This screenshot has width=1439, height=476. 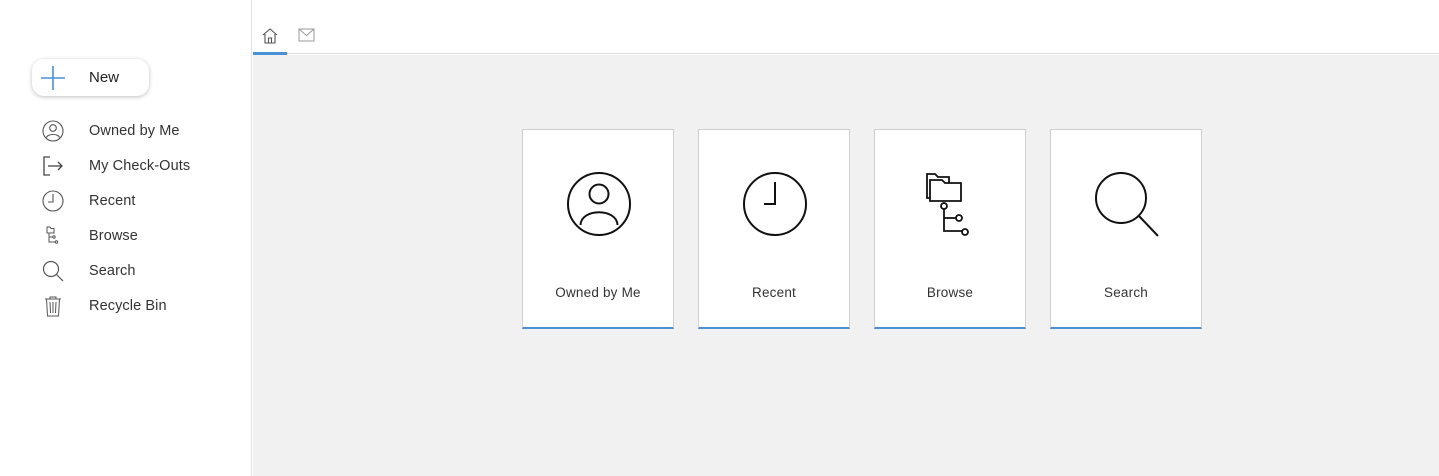 What do you see at coordinates (846, 27) in the screenshot?
I see `tab-bar` at bounding box center [846, 27].